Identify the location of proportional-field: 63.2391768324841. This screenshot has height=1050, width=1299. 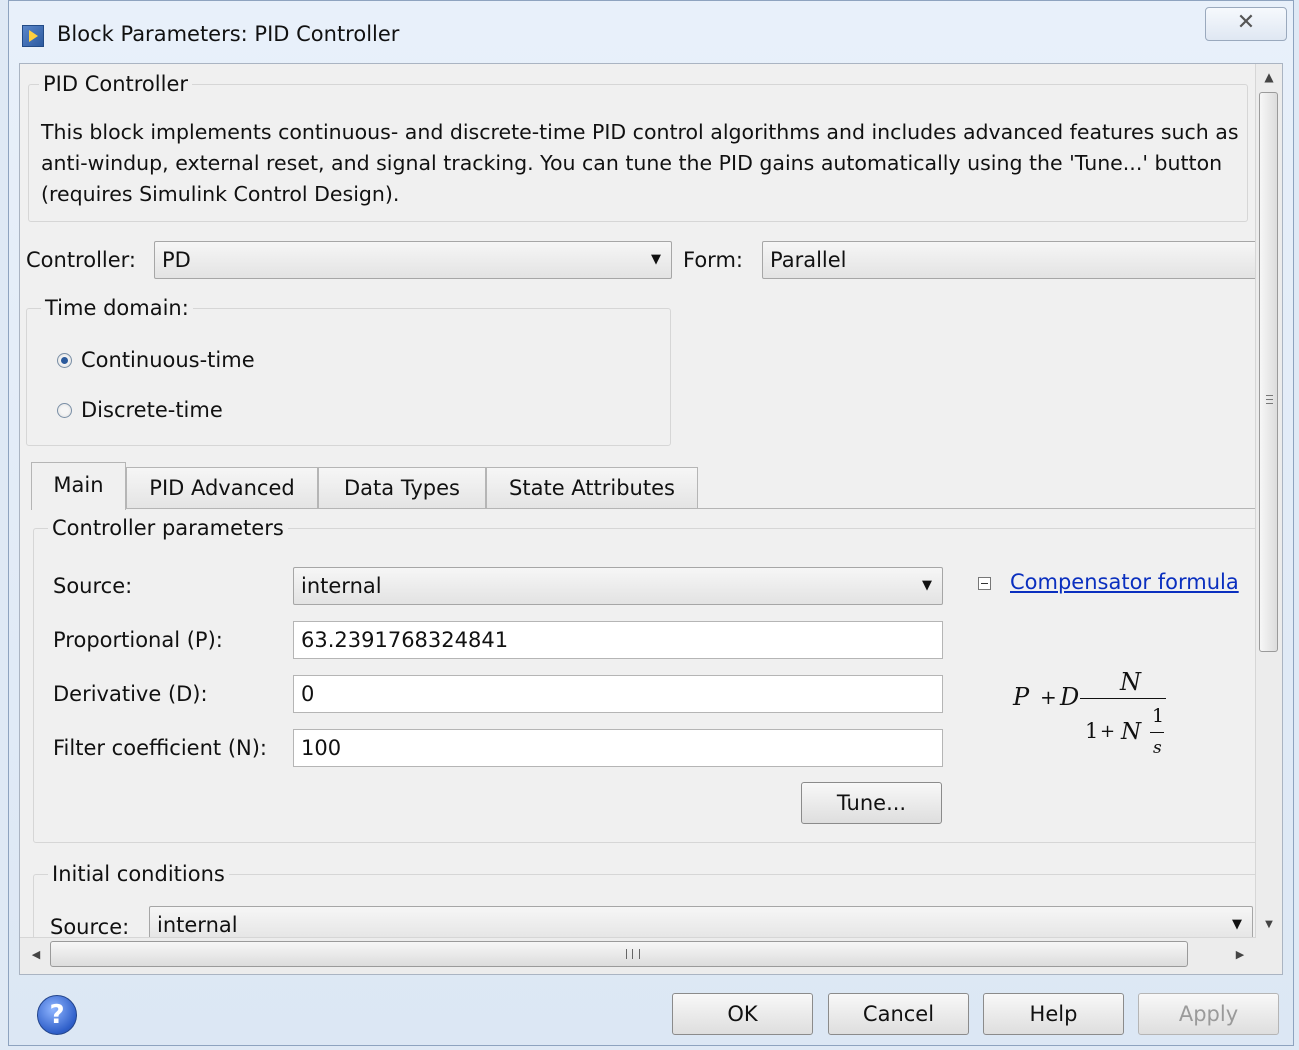
(618, 640).